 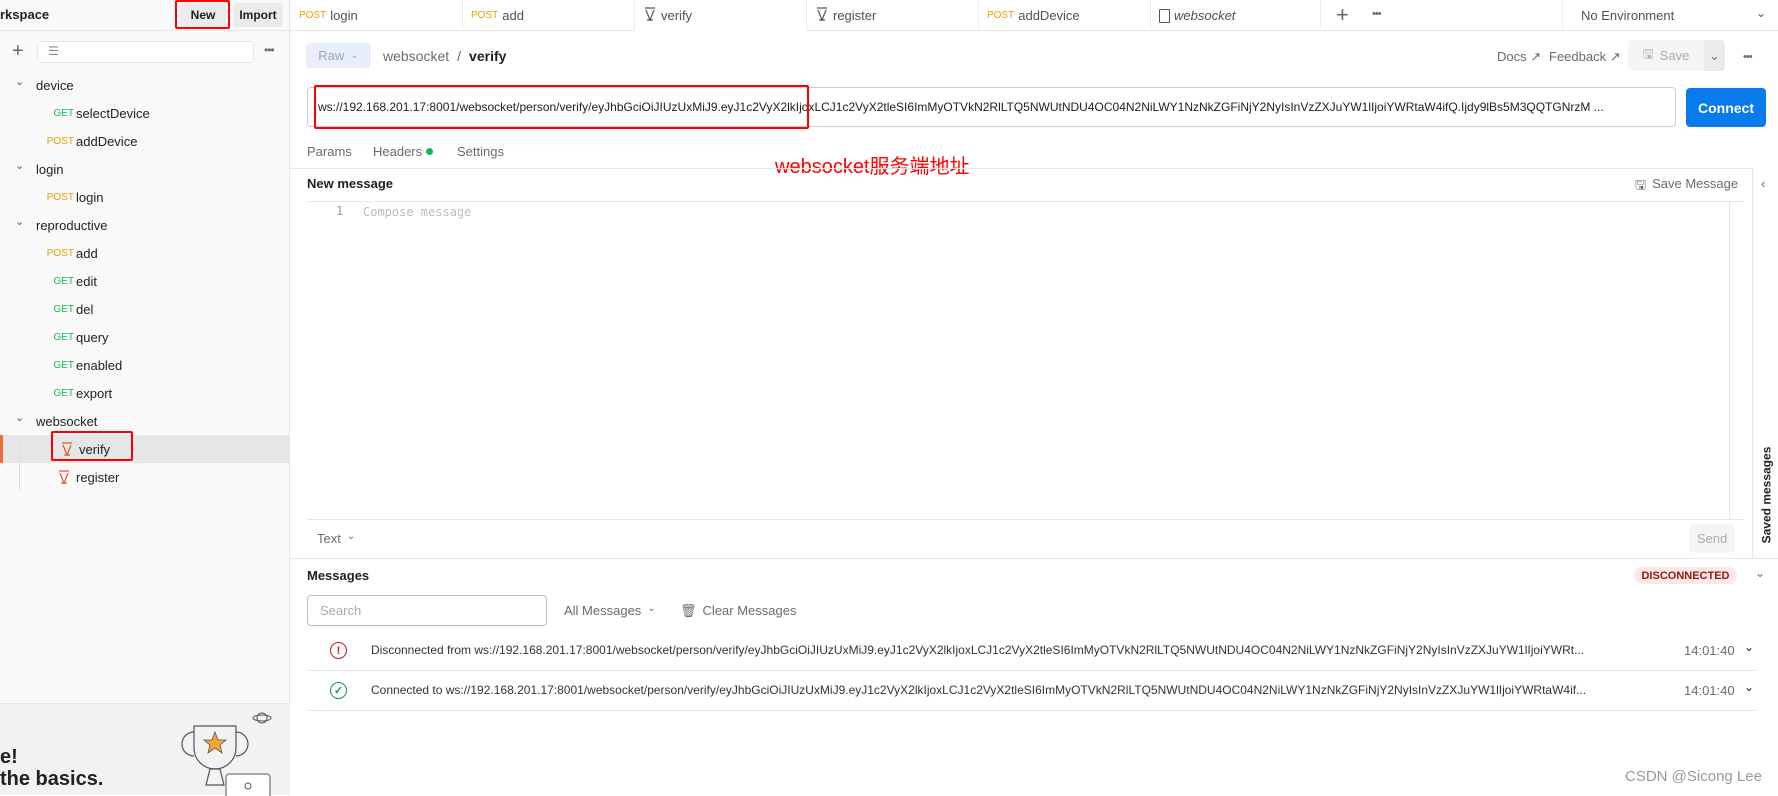 I want to click on tab-add: POST add, so click(x=549, y=15).